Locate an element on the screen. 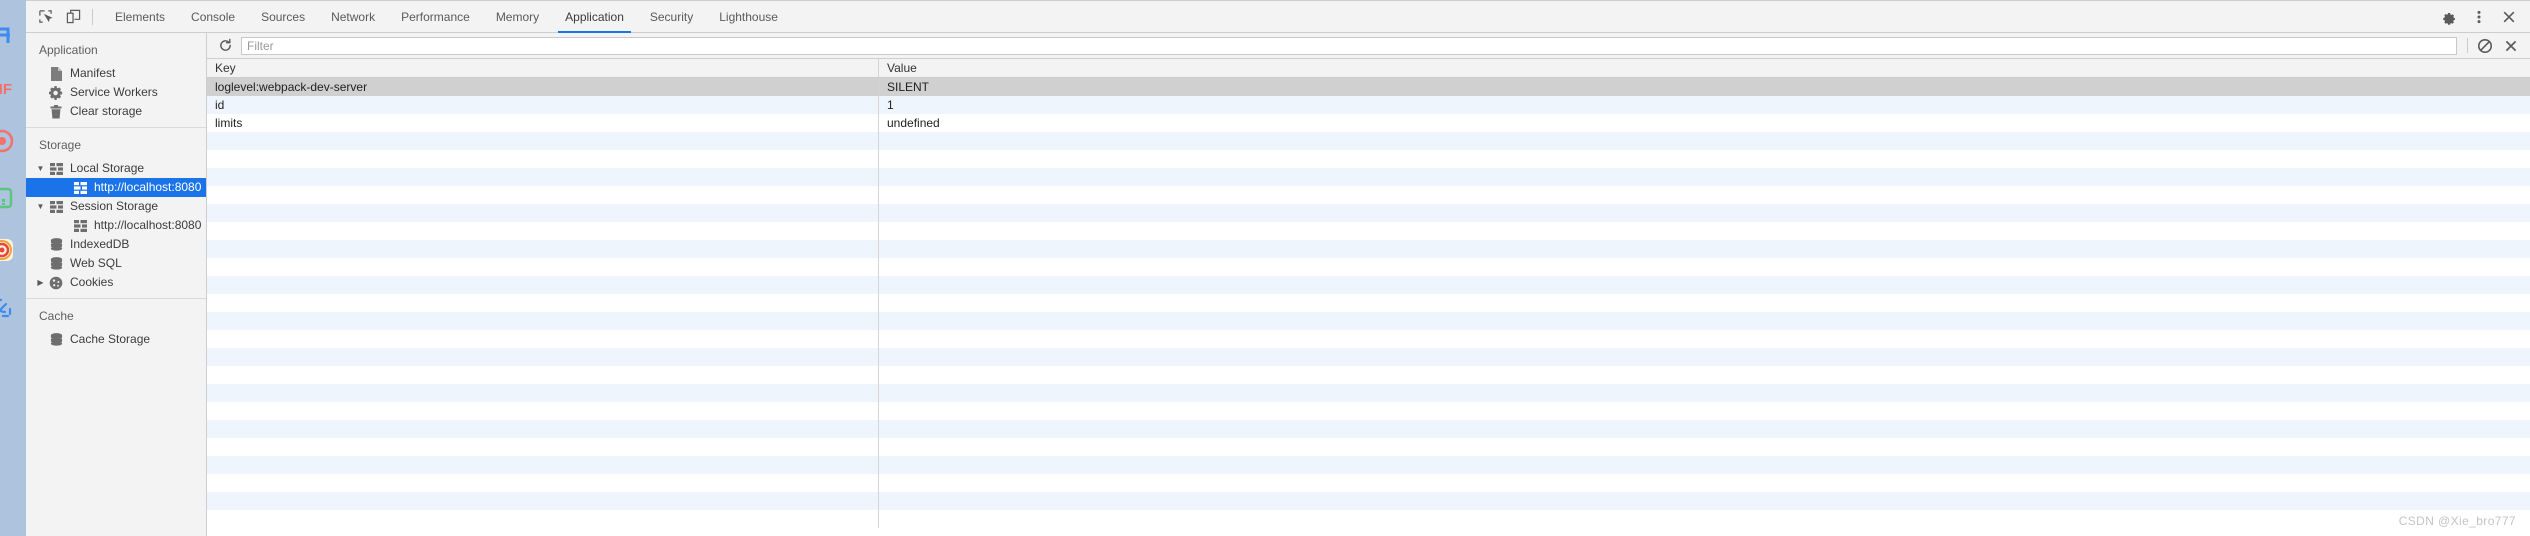 Image resolution: width=2530 pixels, height=536 pixels. cell-value: 1 is located at coordinates (1704, 105).